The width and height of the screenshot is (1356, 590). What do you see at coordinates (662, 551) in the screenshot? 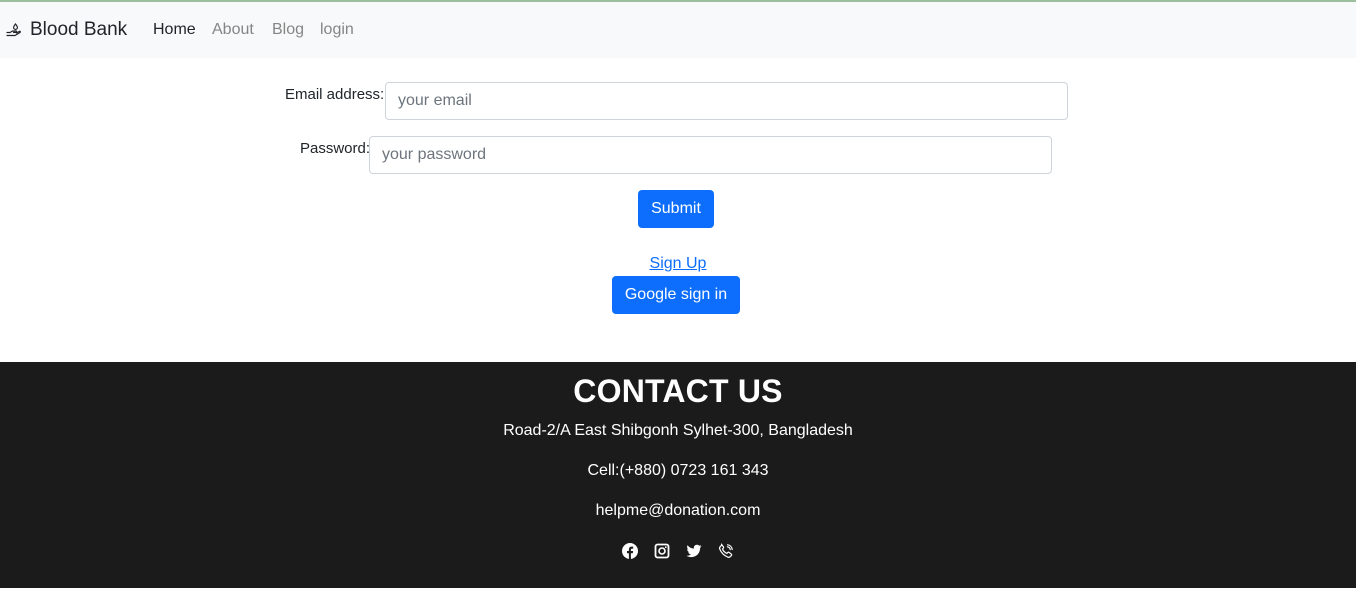
I see `instagram-icon` at bounding box center [662, 551].